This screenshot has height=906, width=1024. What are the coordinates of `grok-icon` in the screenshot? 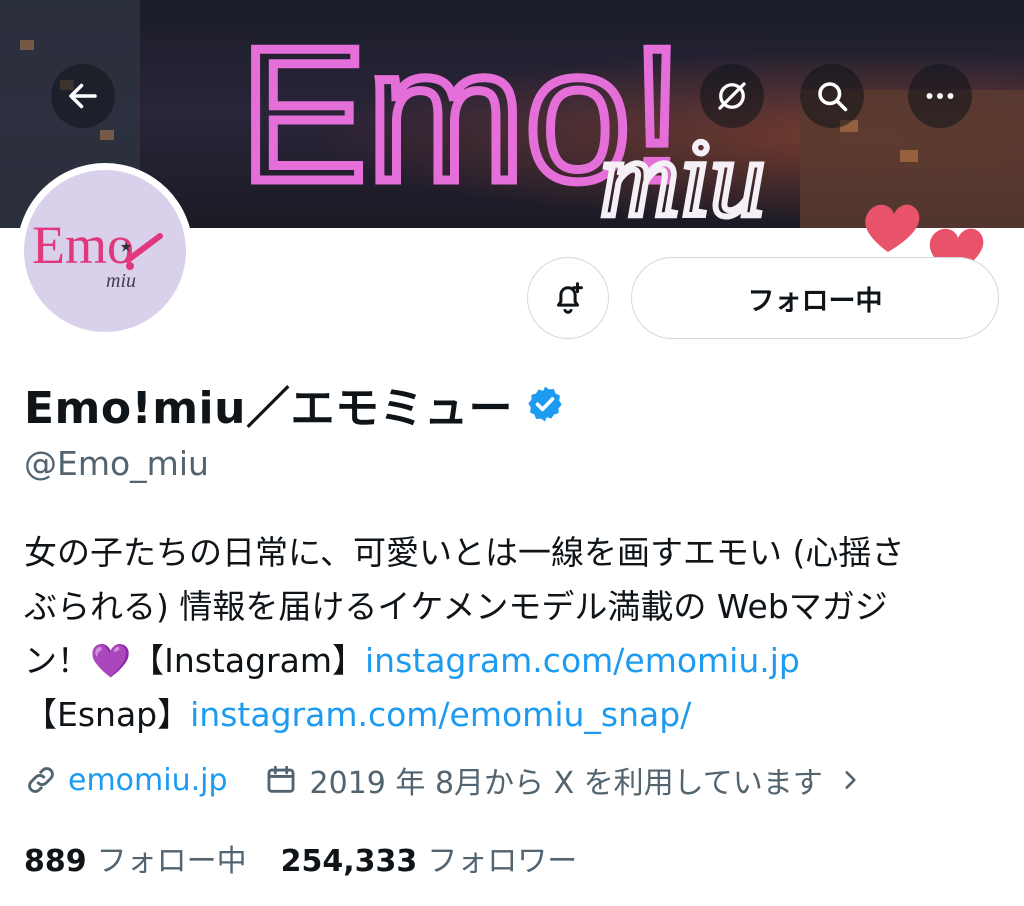 It's located at (732, 96).